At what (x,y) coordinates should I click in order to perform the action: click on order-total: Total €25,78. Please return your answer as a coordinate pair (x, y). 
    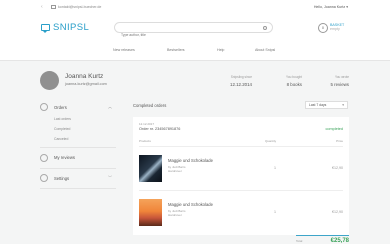
    Looking at the image, I should click on (322, 239).